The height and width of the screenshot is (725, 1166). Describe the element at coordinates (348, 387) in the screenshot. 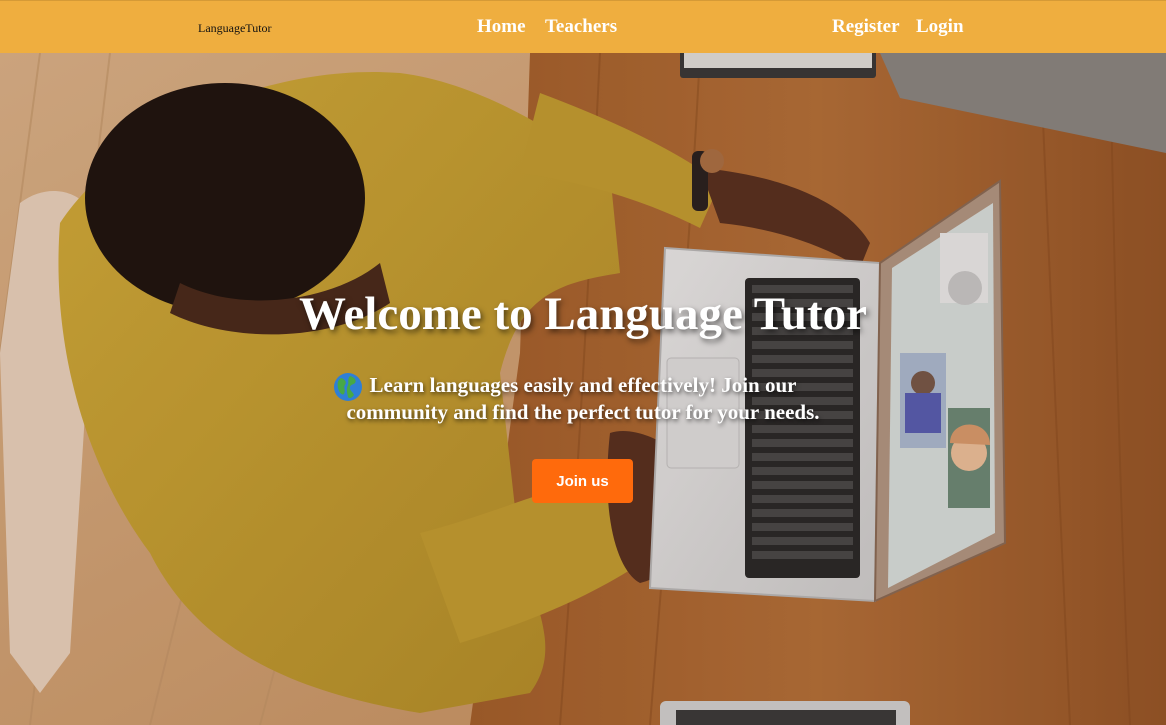

I see `globe-icon` at that location.